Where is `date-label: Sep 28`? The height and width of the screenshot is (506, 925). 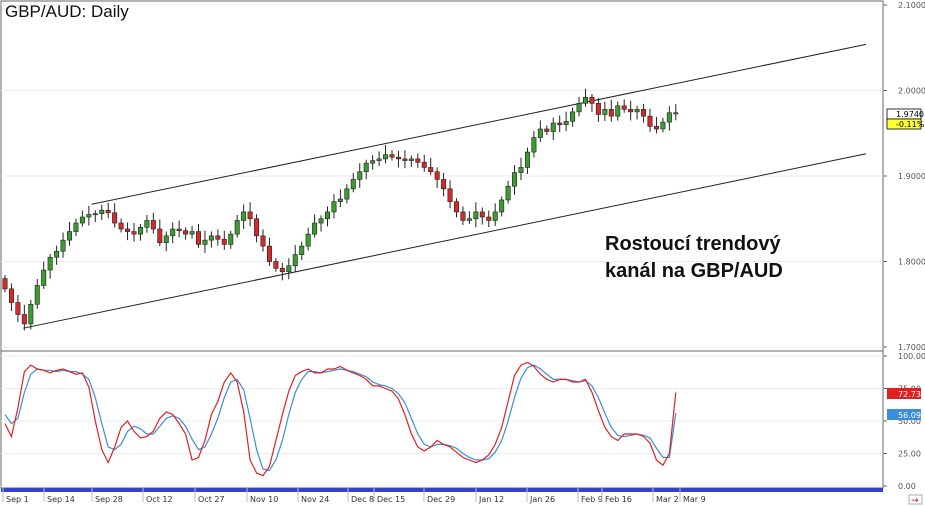
date-label: Sep 28 is located at coordinates (109, 499).